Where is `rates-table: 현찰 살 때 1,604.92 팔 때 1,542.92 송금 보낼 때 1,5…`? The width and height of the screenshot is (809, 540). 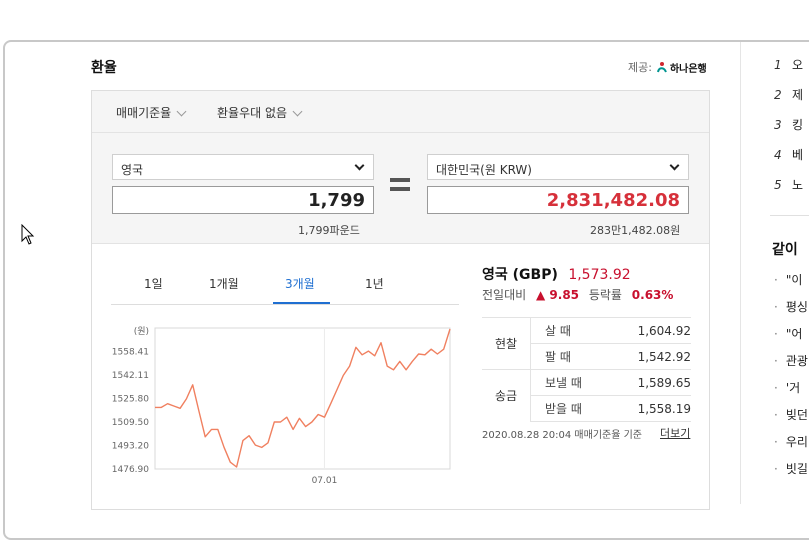
rates-table: 현찰 살 때 1,604.92 팔 때 1,542.92 송금 보낼 때 1,5… is located at coordinates (586, 369).